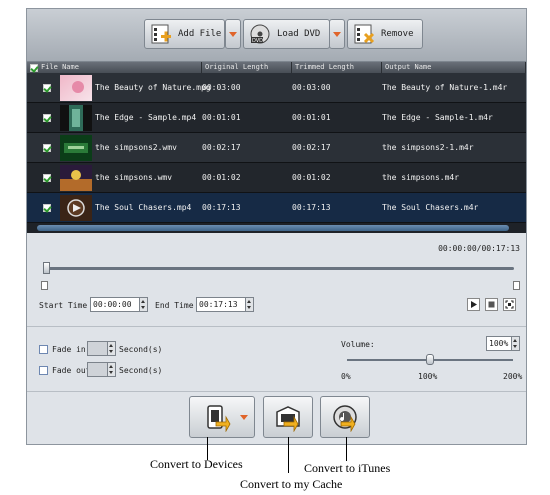  What do you see at coordinates (161, 34) in the screenshot?
I see `add-file-icon` at bounding box center [161, 34].